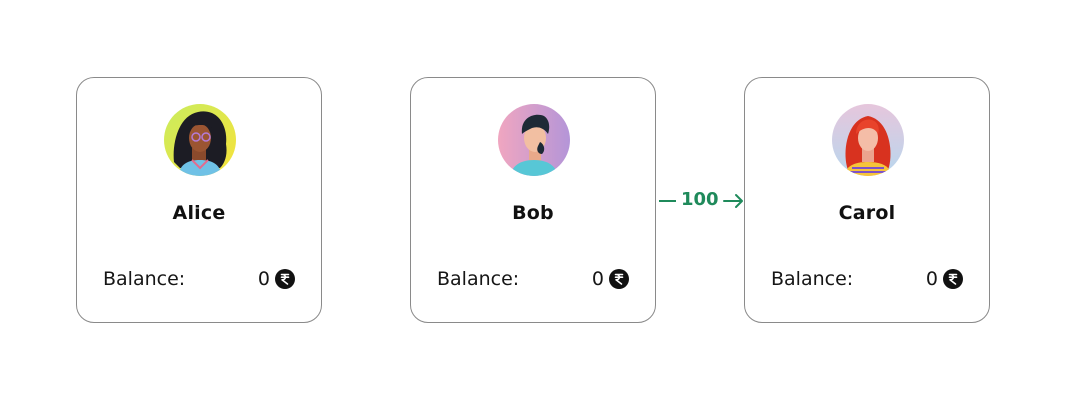 The width and height of the screenshot is (1068, 402). I want to click on man-beard-avatar-icon, so click(534, 140).